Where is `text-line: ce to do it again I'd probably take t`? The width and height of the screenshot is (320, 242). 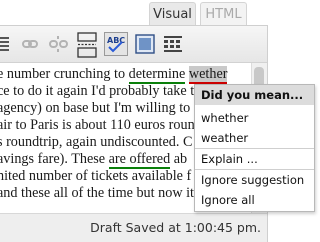 text-line: ce to do it again I'd probably take t is located at coordinates (97, 91).